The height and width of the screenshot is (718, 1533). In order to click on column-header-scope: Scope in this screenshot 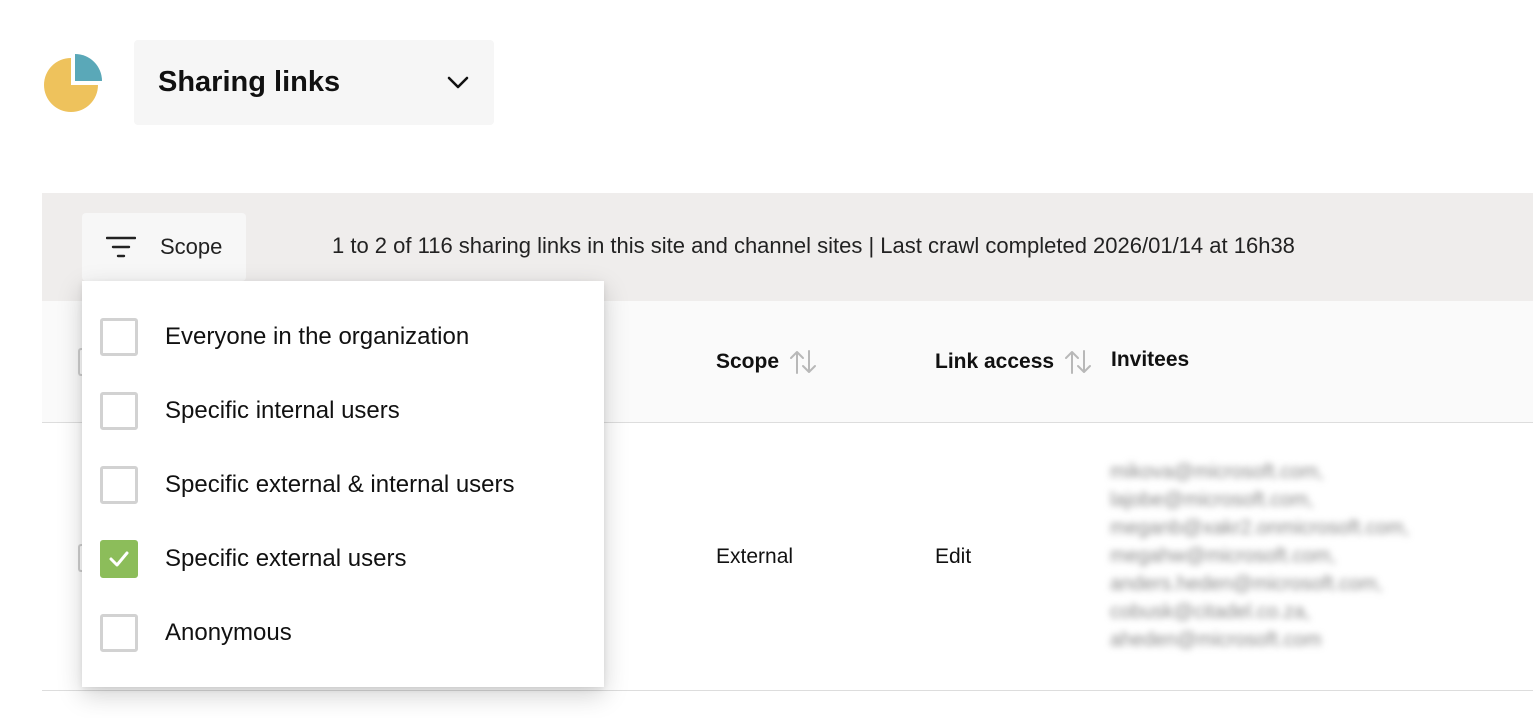, I will do `click(767, 362)`.